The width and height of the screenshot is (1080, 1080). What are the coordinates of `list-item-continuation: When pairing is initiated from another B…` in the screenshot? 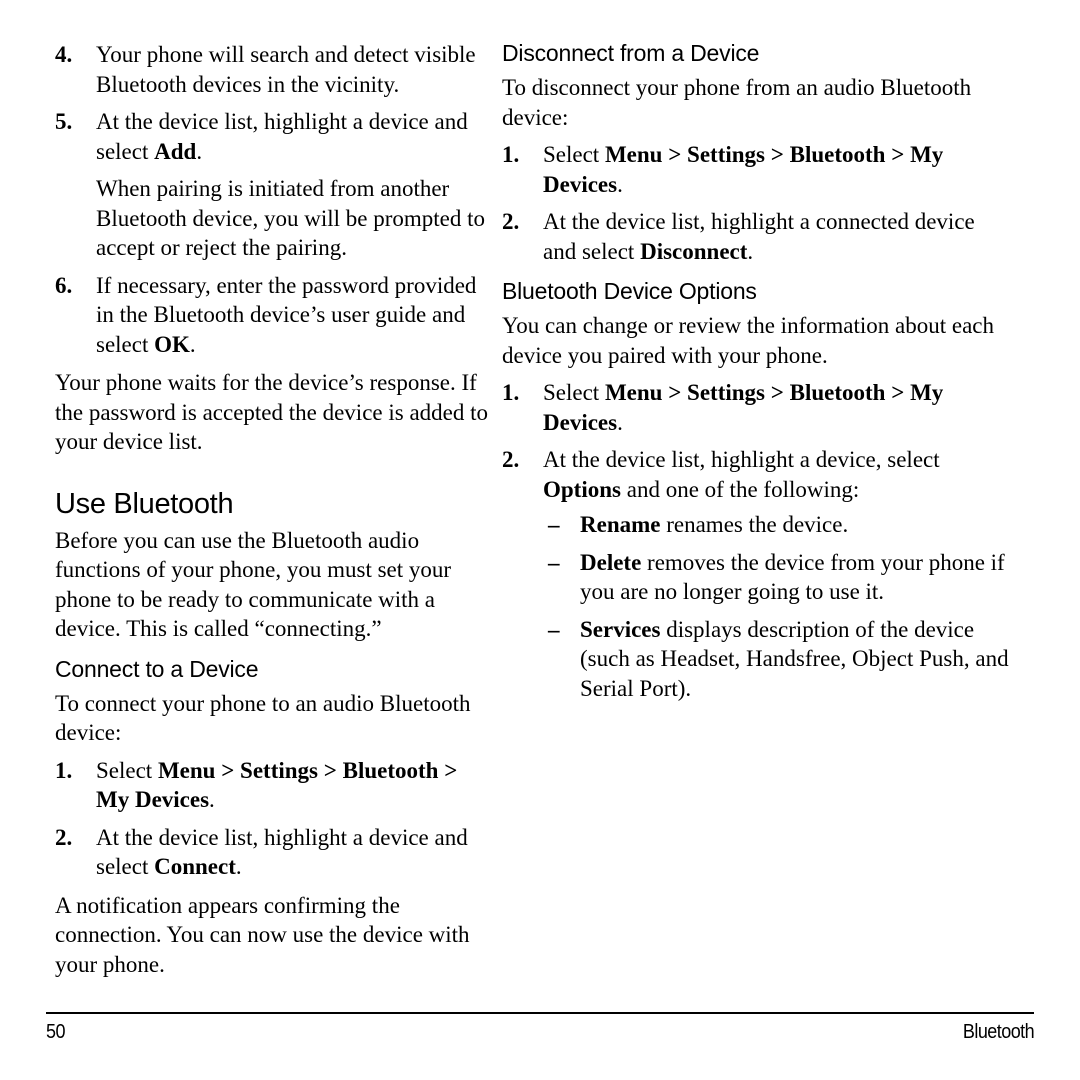 It's located at (293, 218).